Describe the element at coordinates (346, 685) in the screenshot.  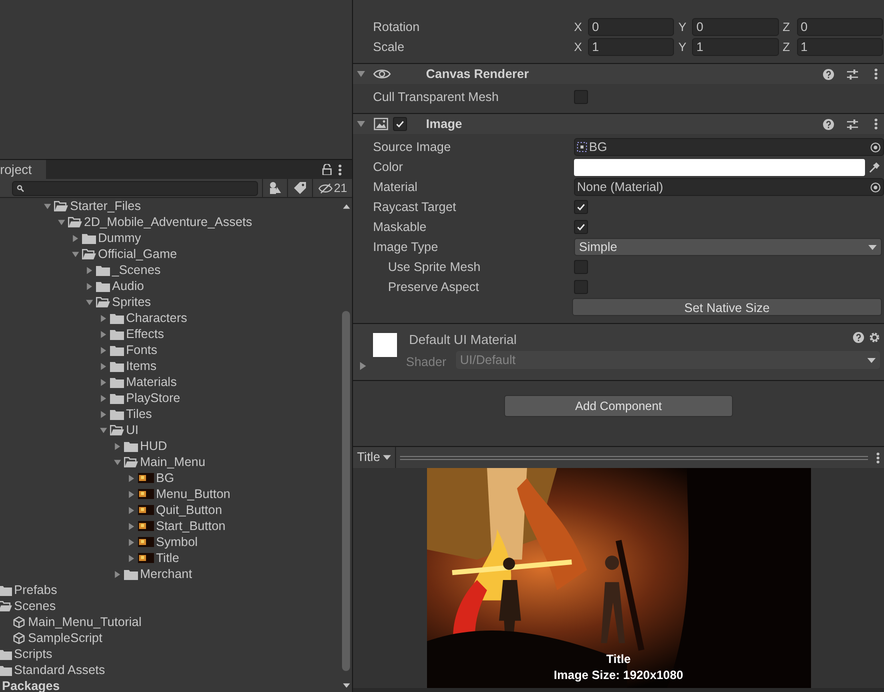
I see `scroll-down-icon` at that location.